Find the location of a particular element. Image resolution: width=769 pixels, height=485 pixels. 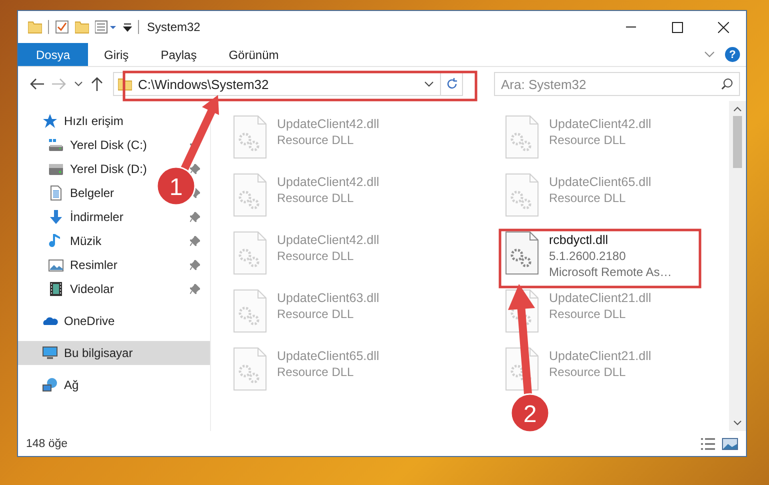

sidebar-item: Müzik is located at coordinates (114, 241).